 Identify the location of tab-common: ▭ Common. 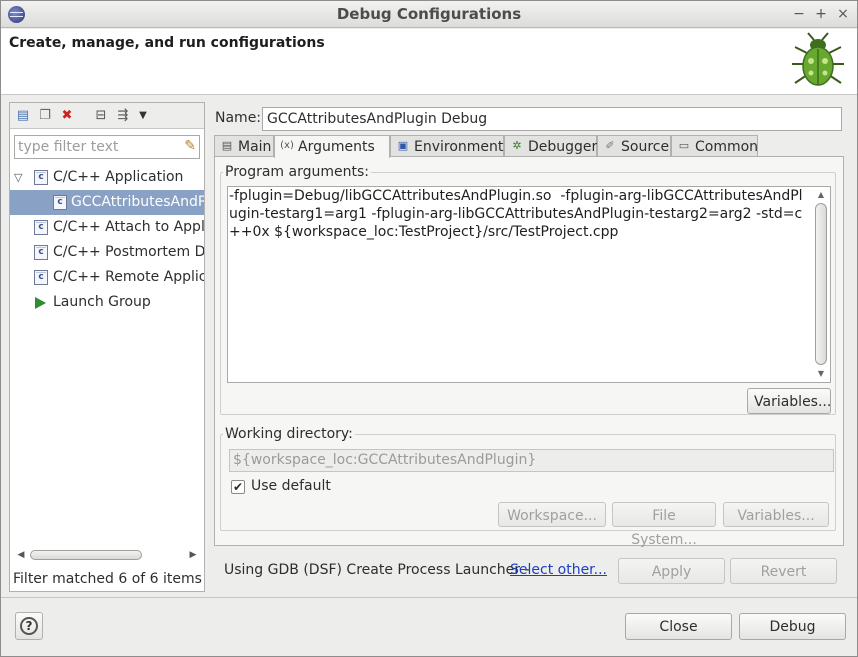
(714, 146).